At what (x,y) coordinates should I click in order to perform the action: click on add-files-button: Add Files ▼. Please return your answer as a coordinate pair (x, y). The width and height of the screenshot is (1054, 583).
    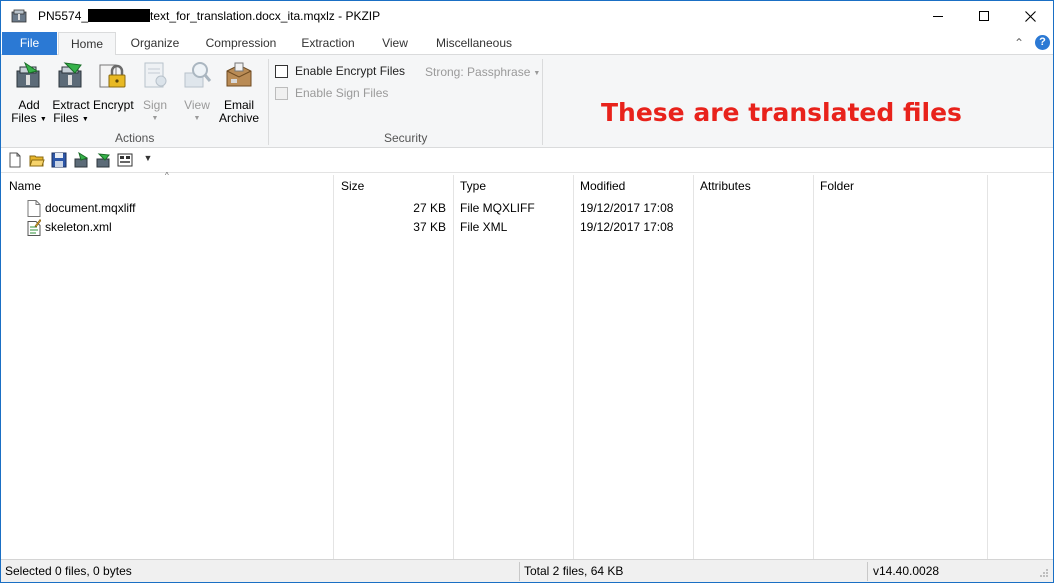
    Looking at the image, I should click on (29, 92).